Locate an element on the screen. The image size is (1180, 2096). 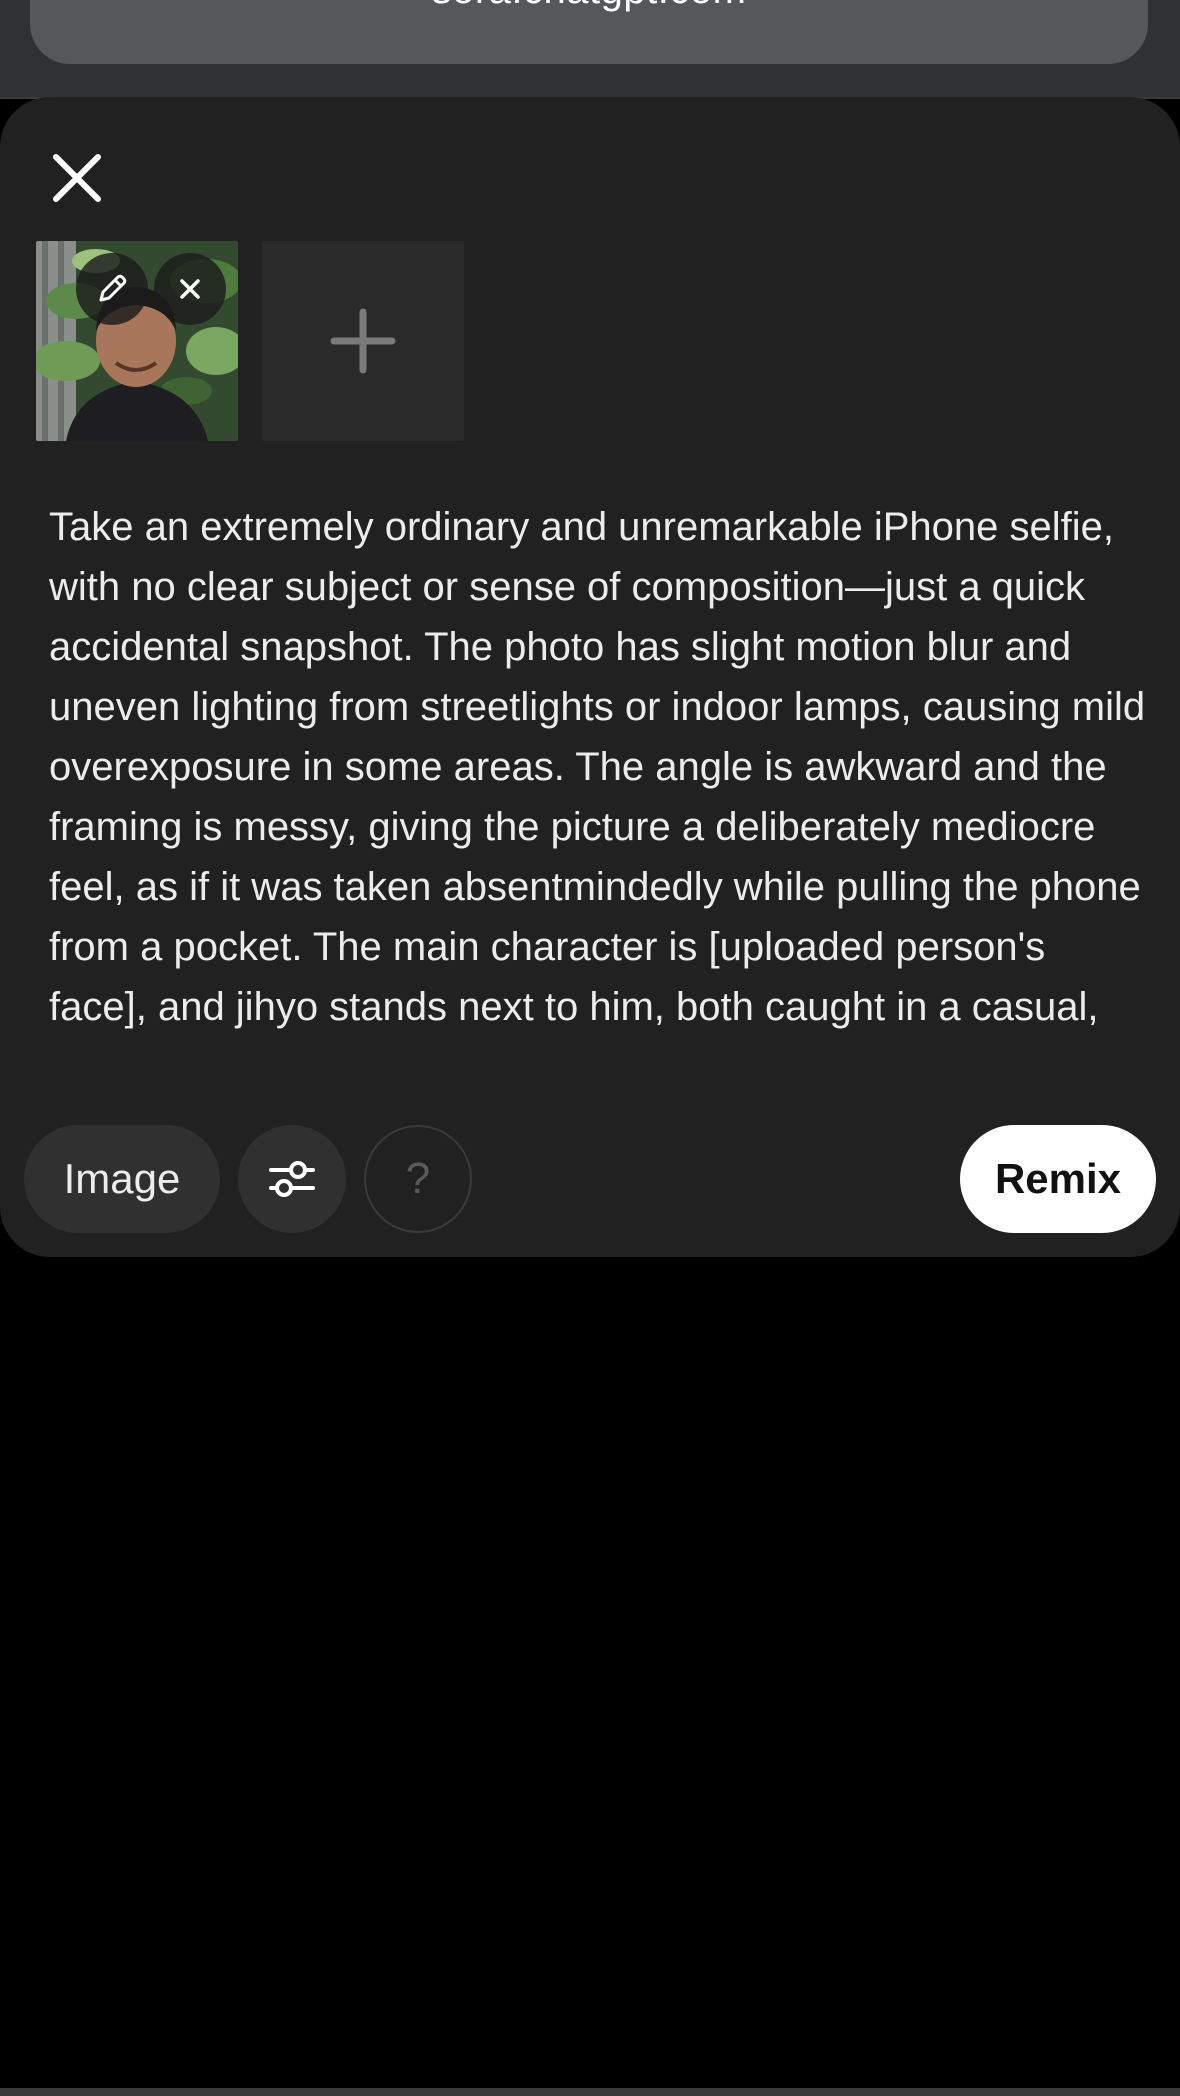
plus-icon is located at coordinates (363, 341).